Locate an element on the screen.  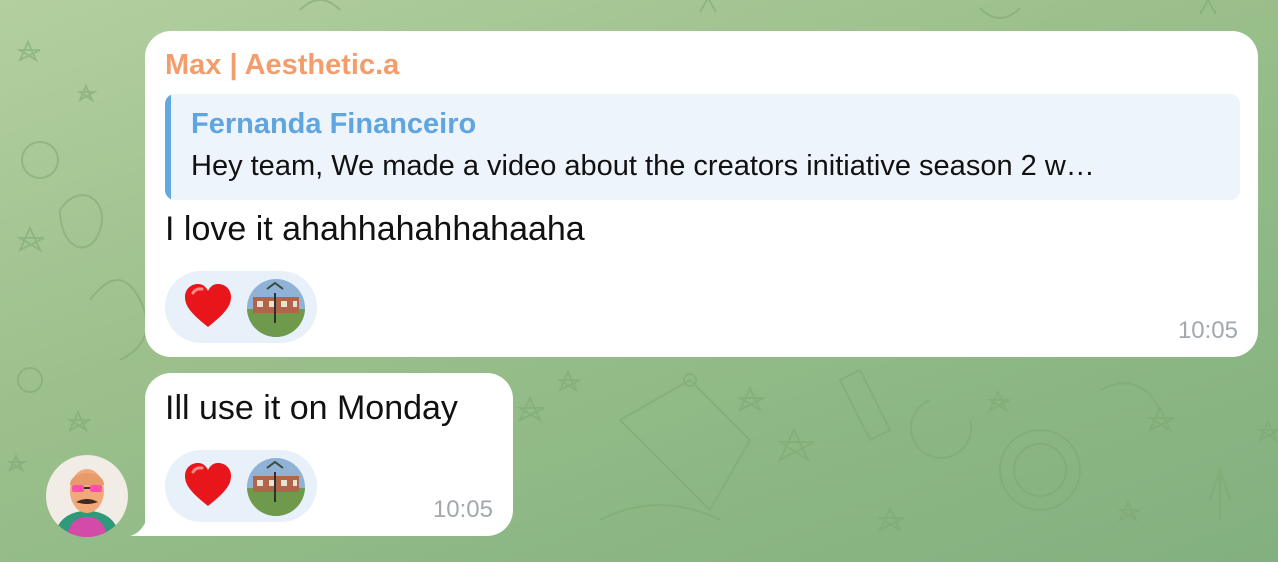
bubble-tail is located at coordinates (140, 524).